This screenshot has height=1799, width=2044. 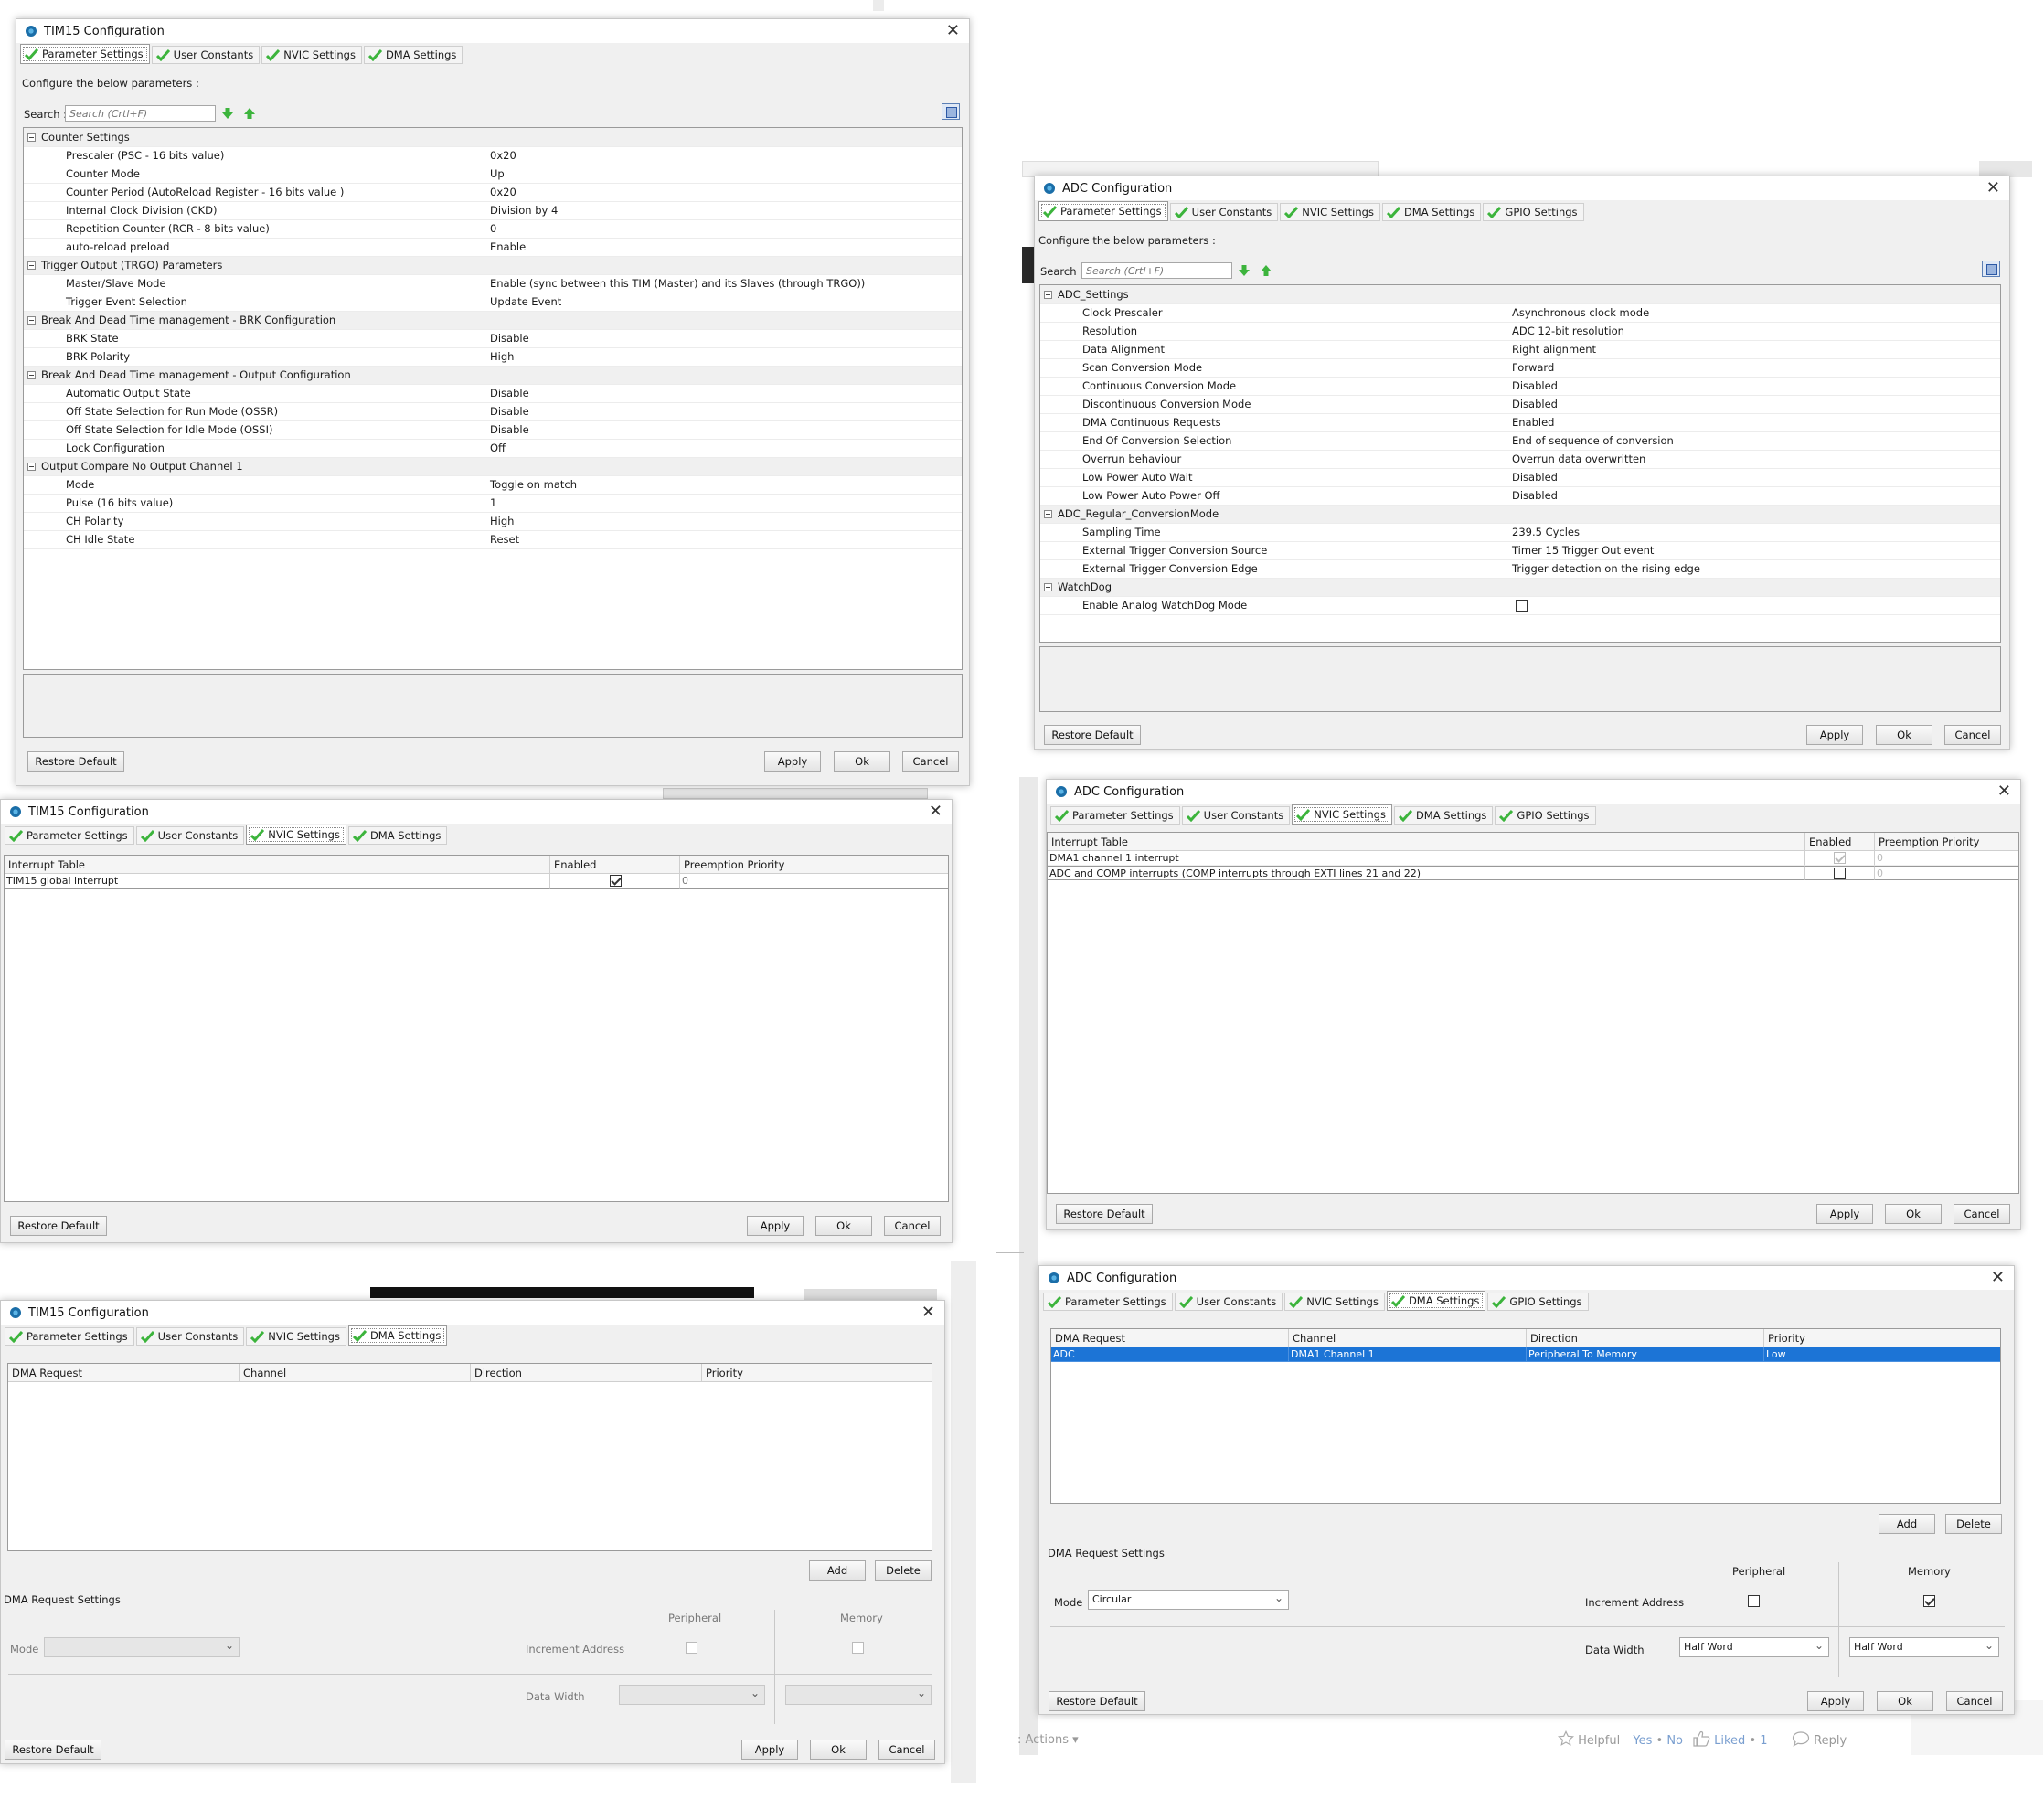 What do you see at coordinates (1973, 1524) in the screenshot?
I see `delete-button: Delete` at bounding box center [1973, 1524].